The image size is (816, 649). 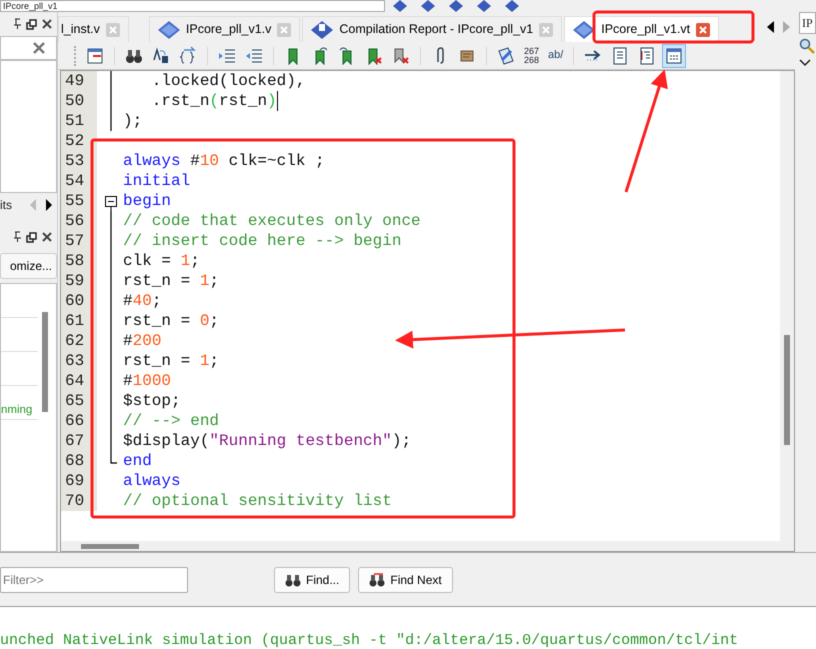 I want to click on code-line: always, so click(x=151, y=481).